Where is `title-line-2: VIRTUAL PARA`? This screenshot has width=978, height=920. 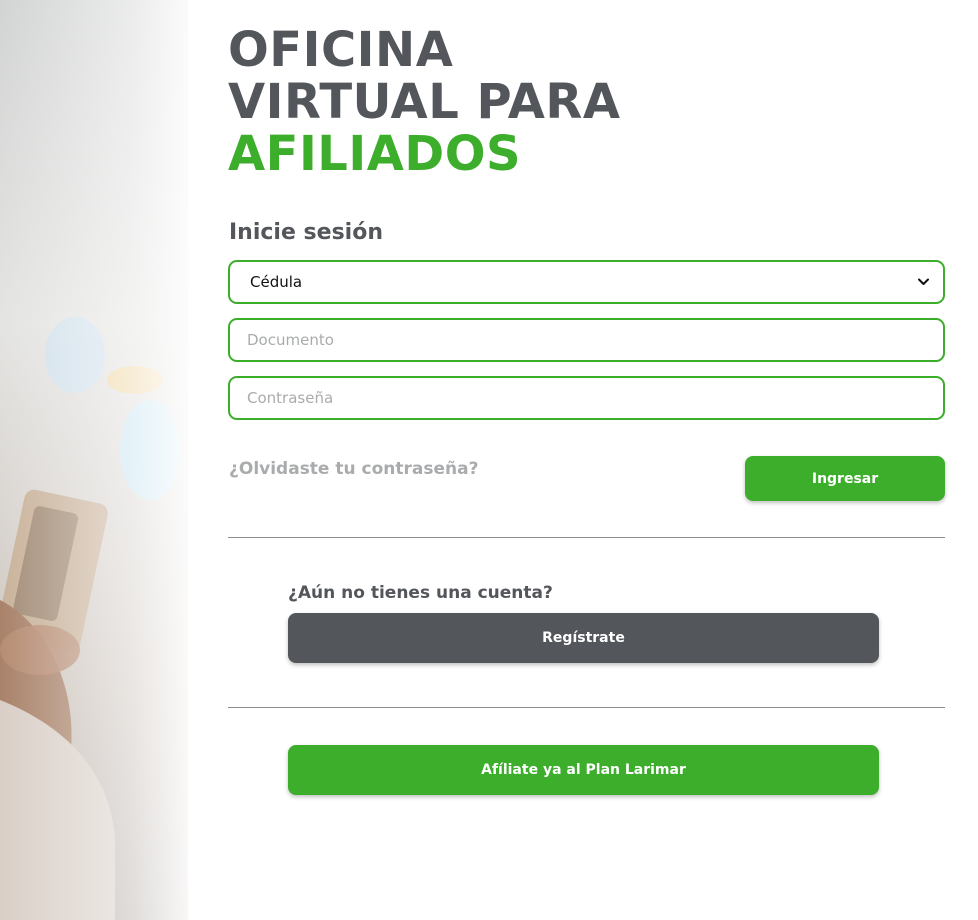
title-line-2: VIRTUAL PARA is located at coordinates (424, 102).